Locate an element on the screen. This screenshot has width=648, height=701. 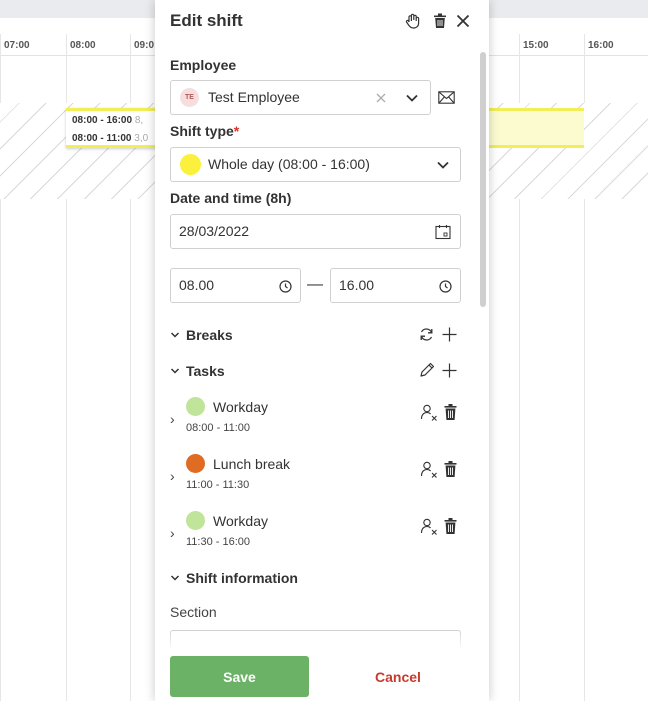
task-name: Lunch break is located at coordinates (252, 464).